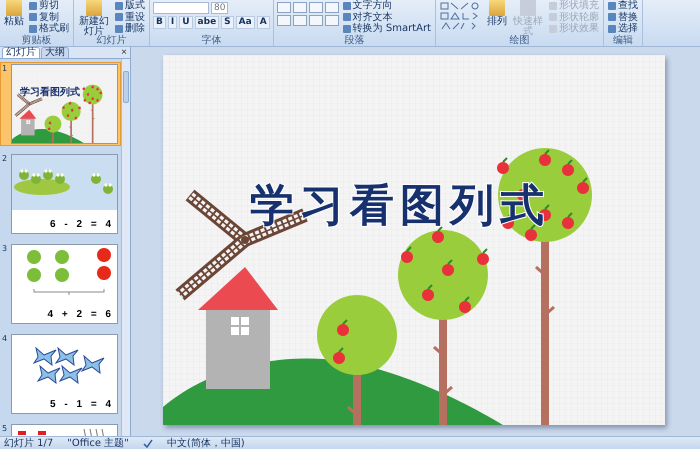  Describe the element at coordinates (49, 6) in the screenshot. I see `toolbar-button: 剪切` at that location.